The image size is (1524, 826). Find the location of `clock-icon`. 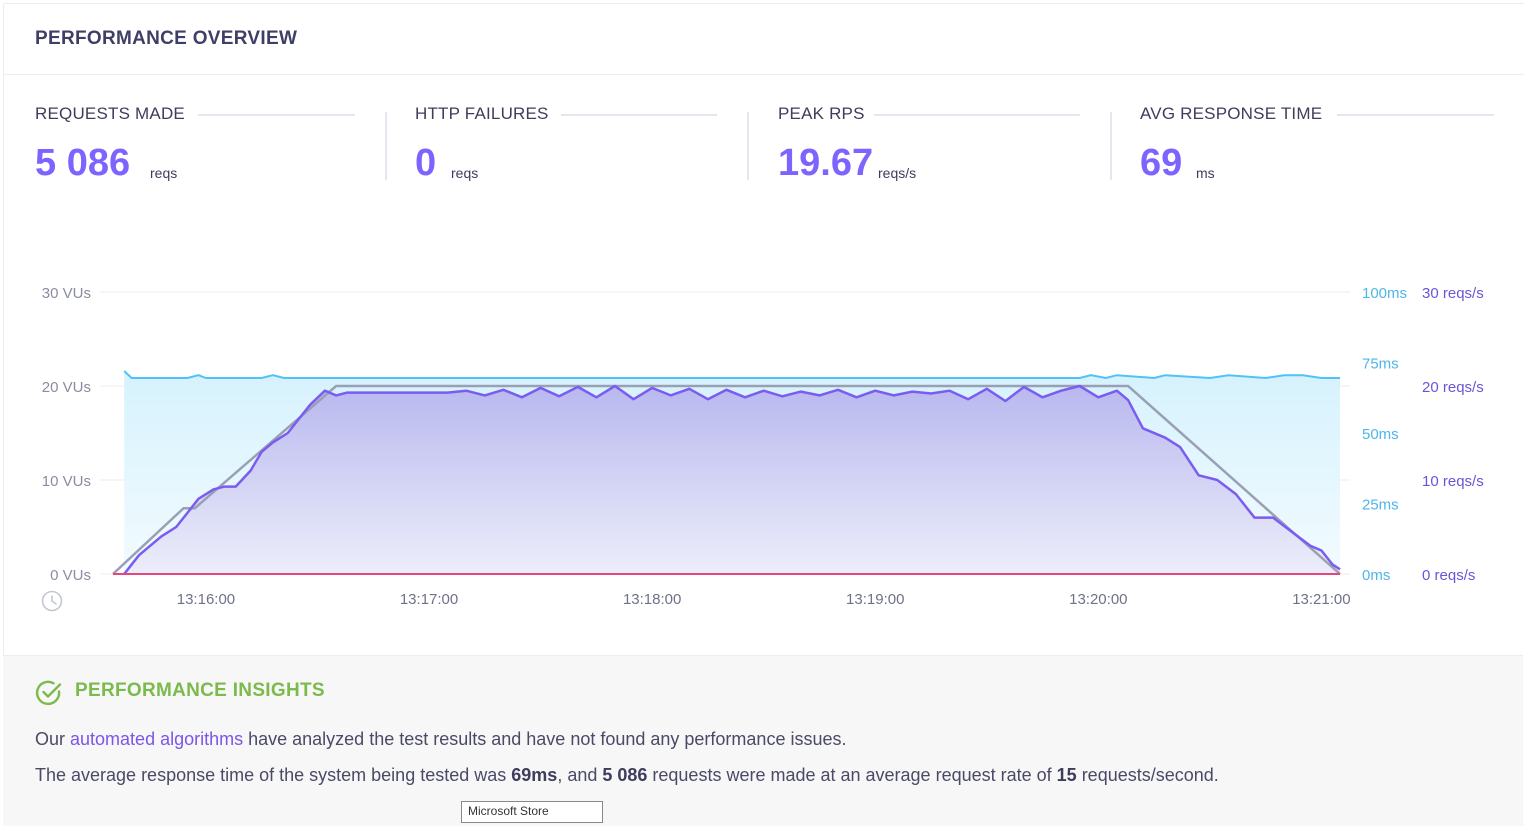

clock-icon is located at coordinates (52, 601).